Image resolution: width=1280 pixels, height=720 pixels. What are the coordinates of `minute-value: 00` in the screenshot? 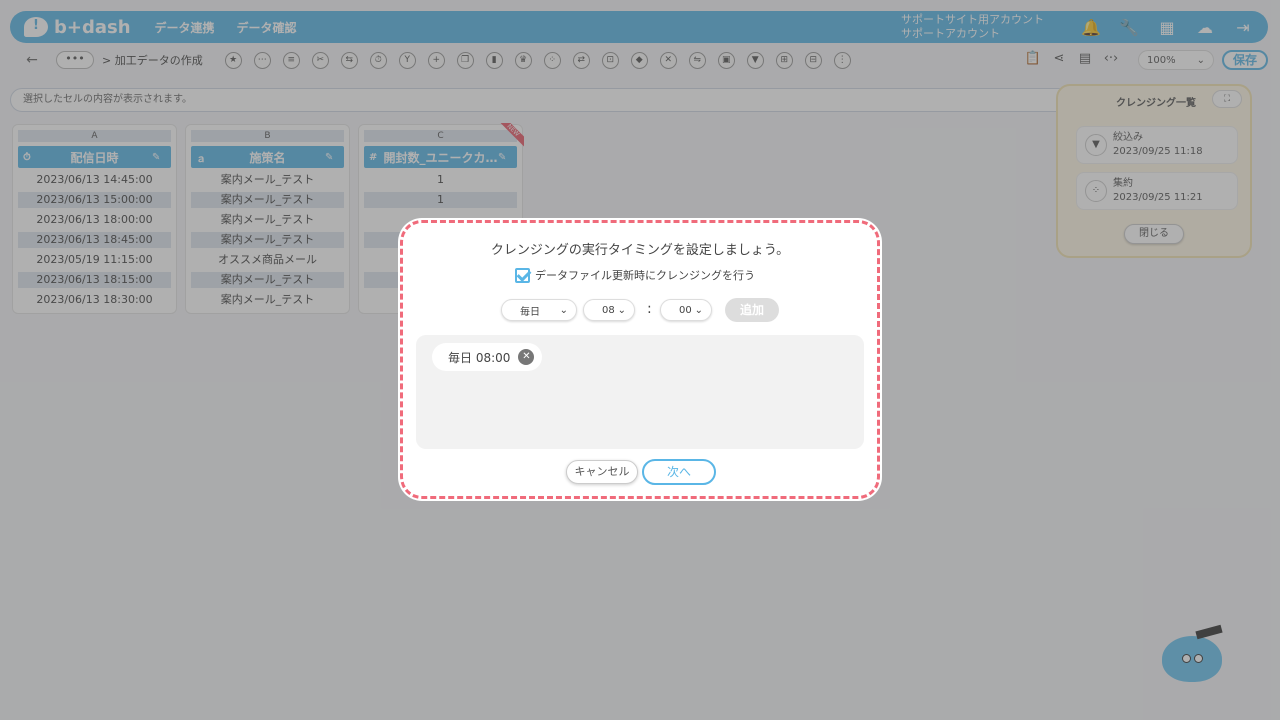 It's located at (685, 310).